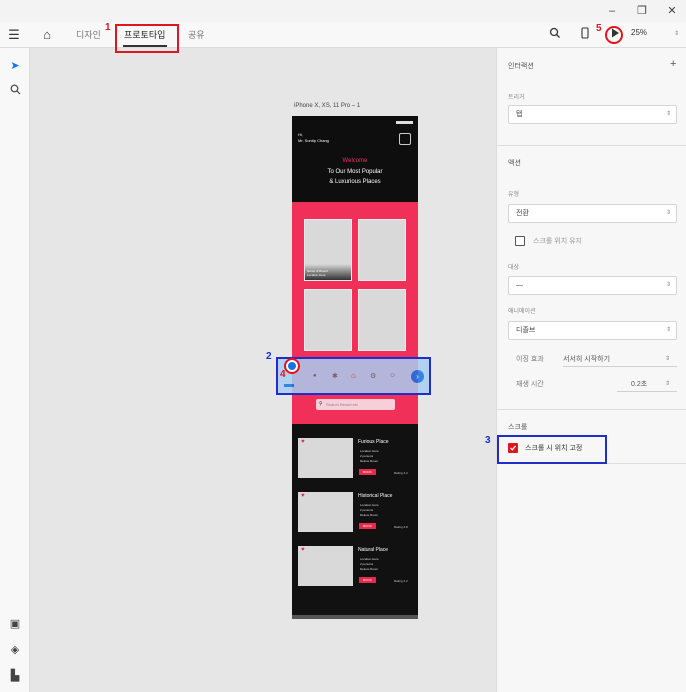  Describe the element at coordinates (300, 134) in the screenshot. I see `greeting-hi: Hi,` at that location.